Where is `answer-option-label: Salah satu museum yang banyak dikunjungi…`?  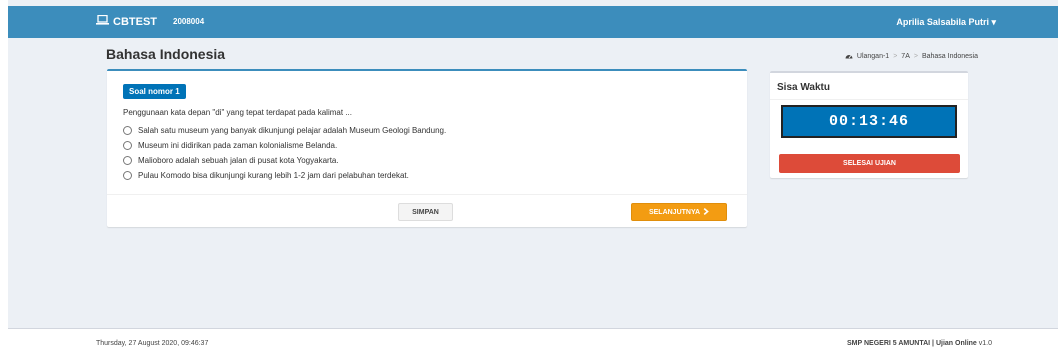
answer-option-label: Salah satu museum yang banyak dikunjungi… is located at coordinates (292, 130).